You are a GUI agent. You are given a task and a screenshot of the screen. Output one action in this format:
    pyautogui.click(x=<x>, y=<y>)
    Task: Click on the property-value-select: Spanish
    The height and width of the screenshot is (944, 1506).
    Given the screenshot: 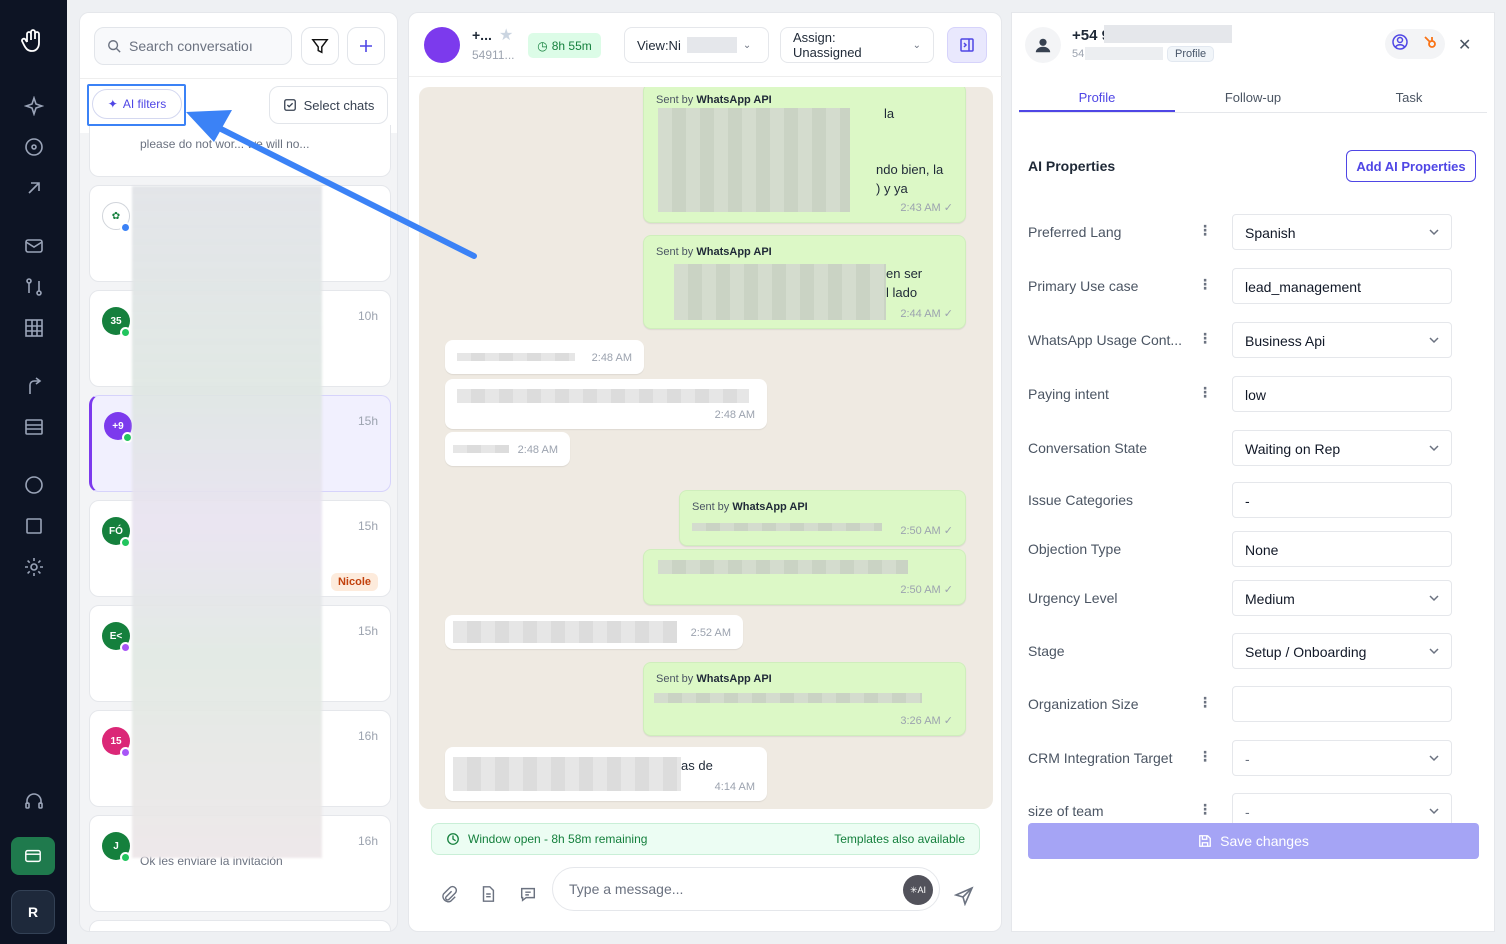 What is the action you would take?
    pyautogui.click(x=1342, y=232)
    